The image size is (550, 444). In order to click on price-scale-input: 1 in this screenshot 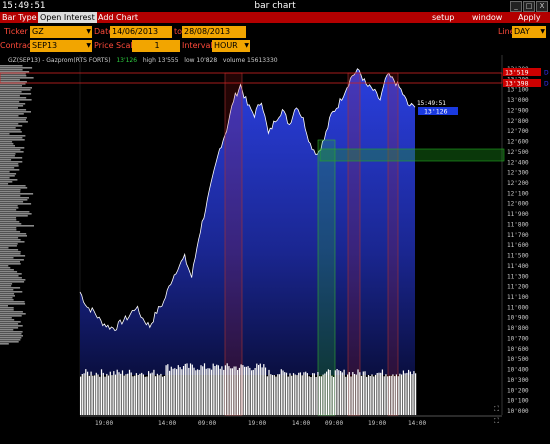, I will do `click(156, 46)`.